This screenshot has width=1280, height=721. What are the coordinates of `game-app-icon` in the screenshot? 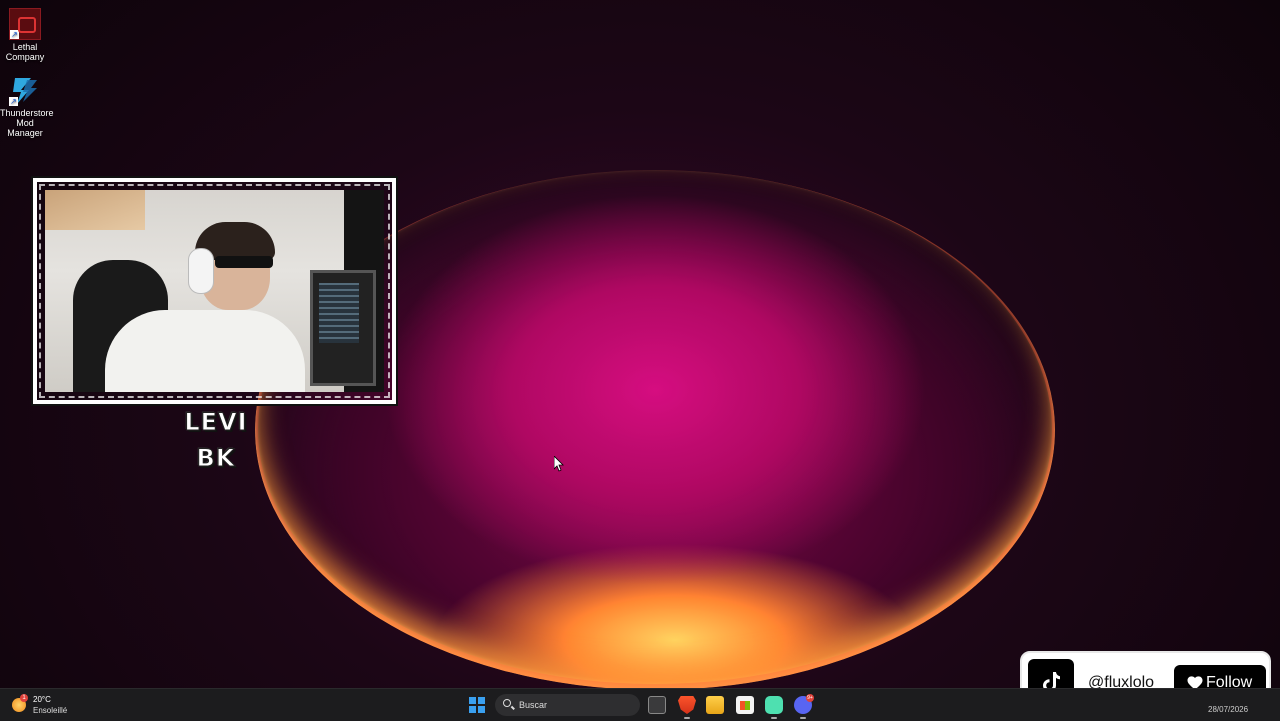 It's located at (774, 705).